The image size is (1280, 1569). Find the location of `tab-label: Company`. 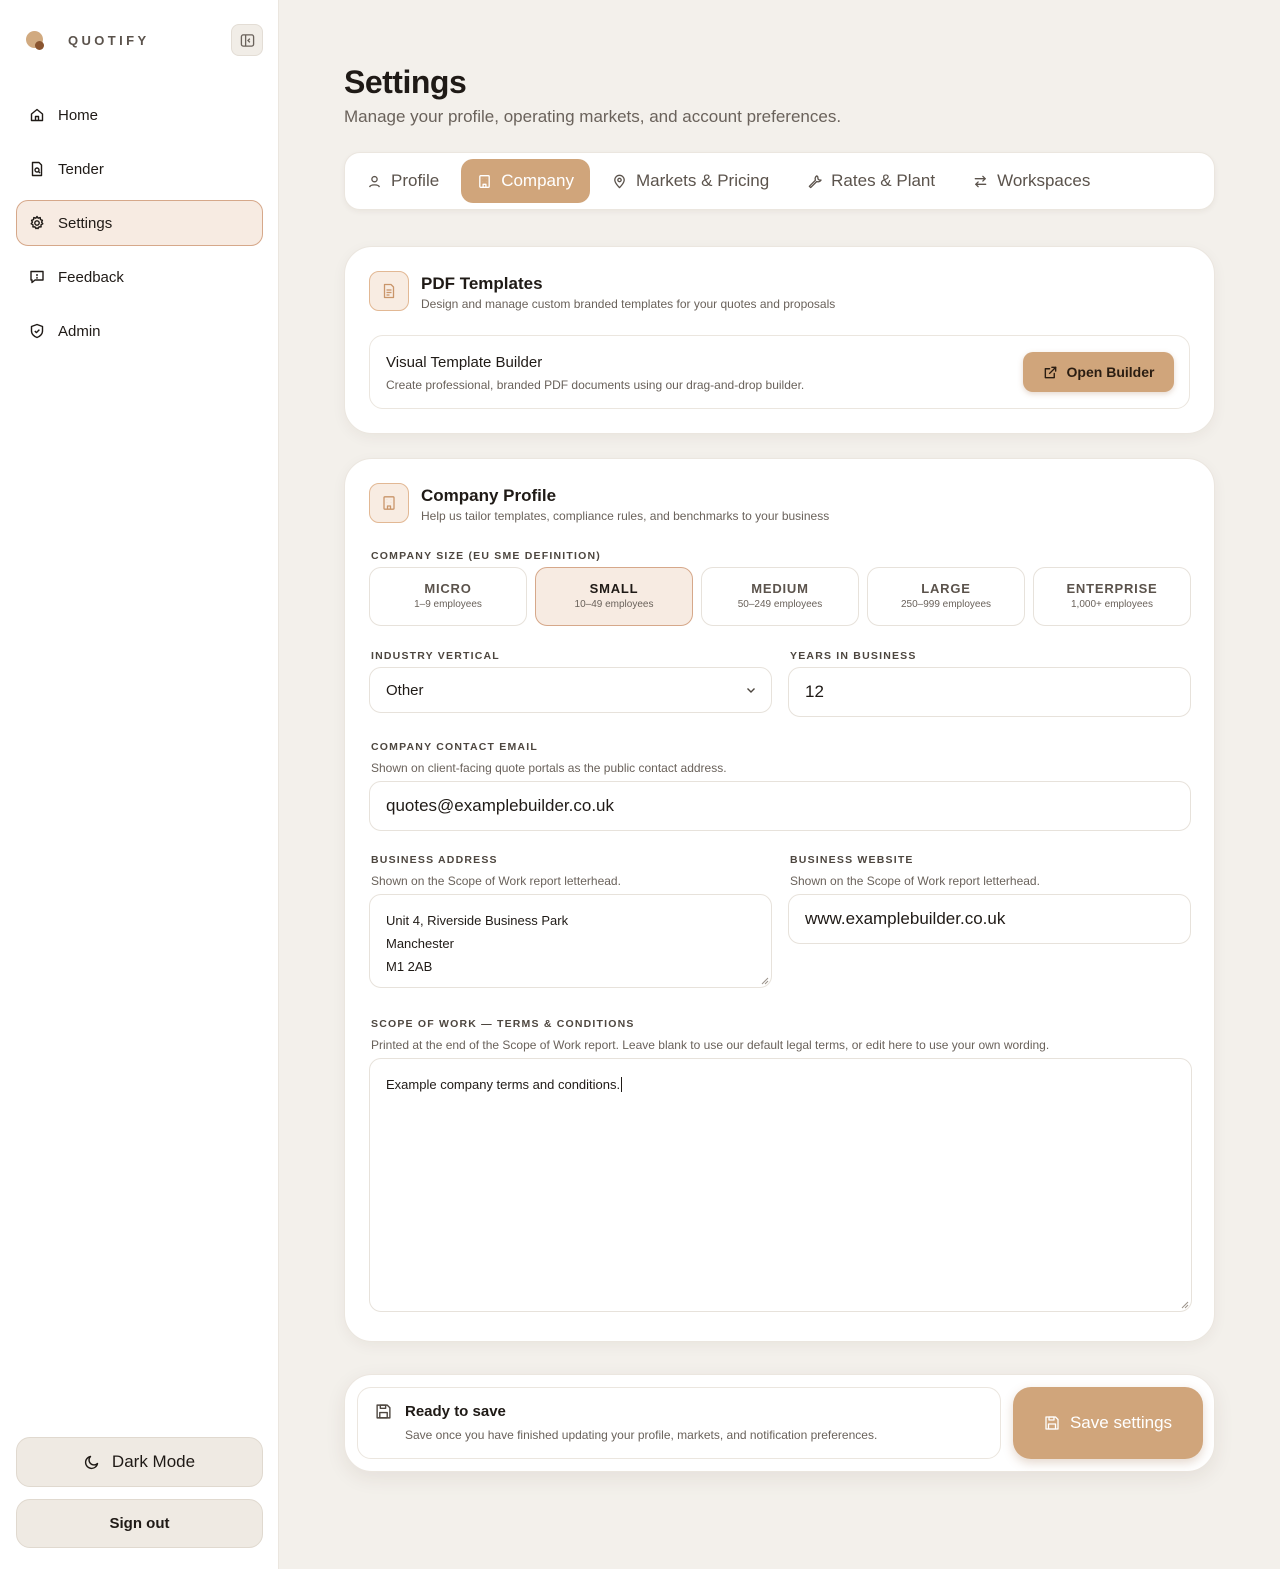

tab-label: Company is located at coordinates (537, 180).